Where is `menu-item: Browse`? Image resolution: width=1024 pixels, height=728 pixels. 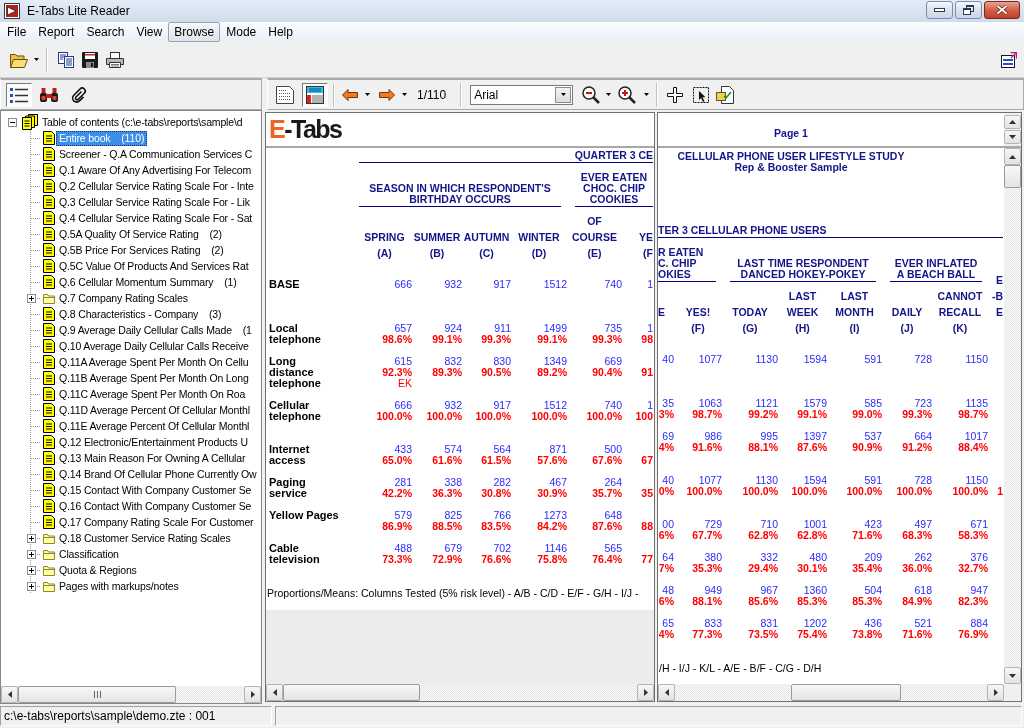
menu-item: Browse is located at coordinates (194, 32).